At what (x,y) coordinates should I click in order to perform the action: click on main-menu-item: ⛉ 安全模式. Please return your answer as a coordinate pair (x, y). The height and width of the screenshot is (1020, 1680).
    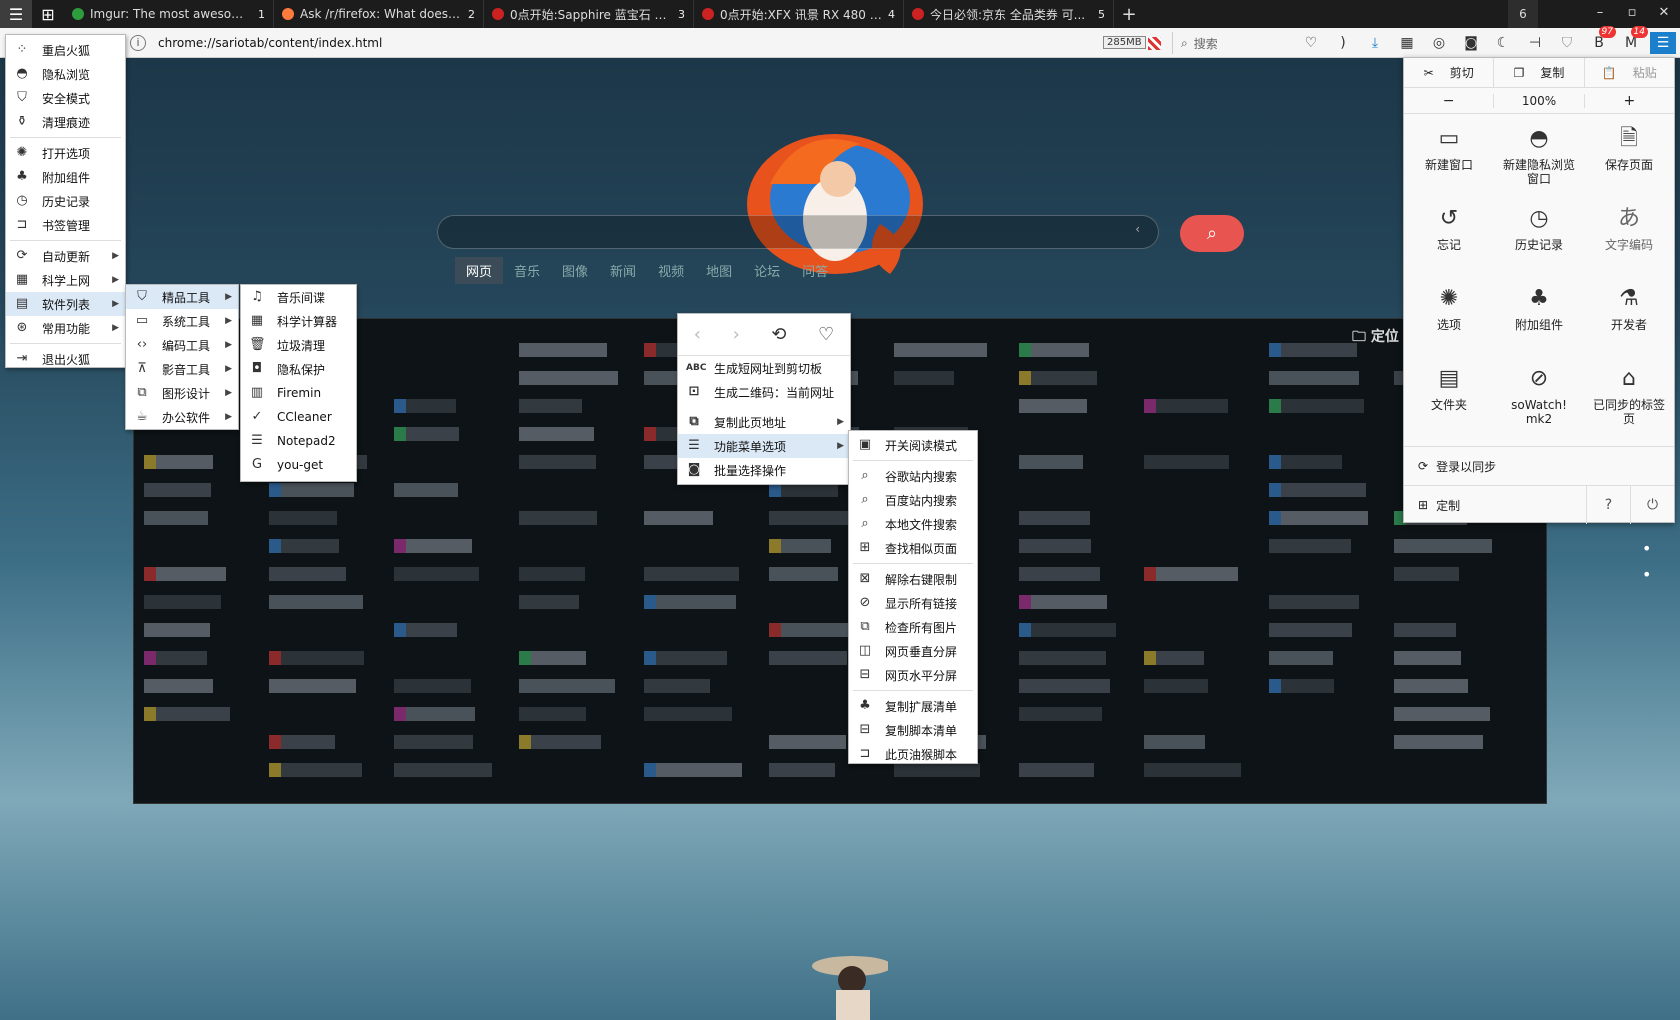
    Looking at the image, I should click on (65, 98).